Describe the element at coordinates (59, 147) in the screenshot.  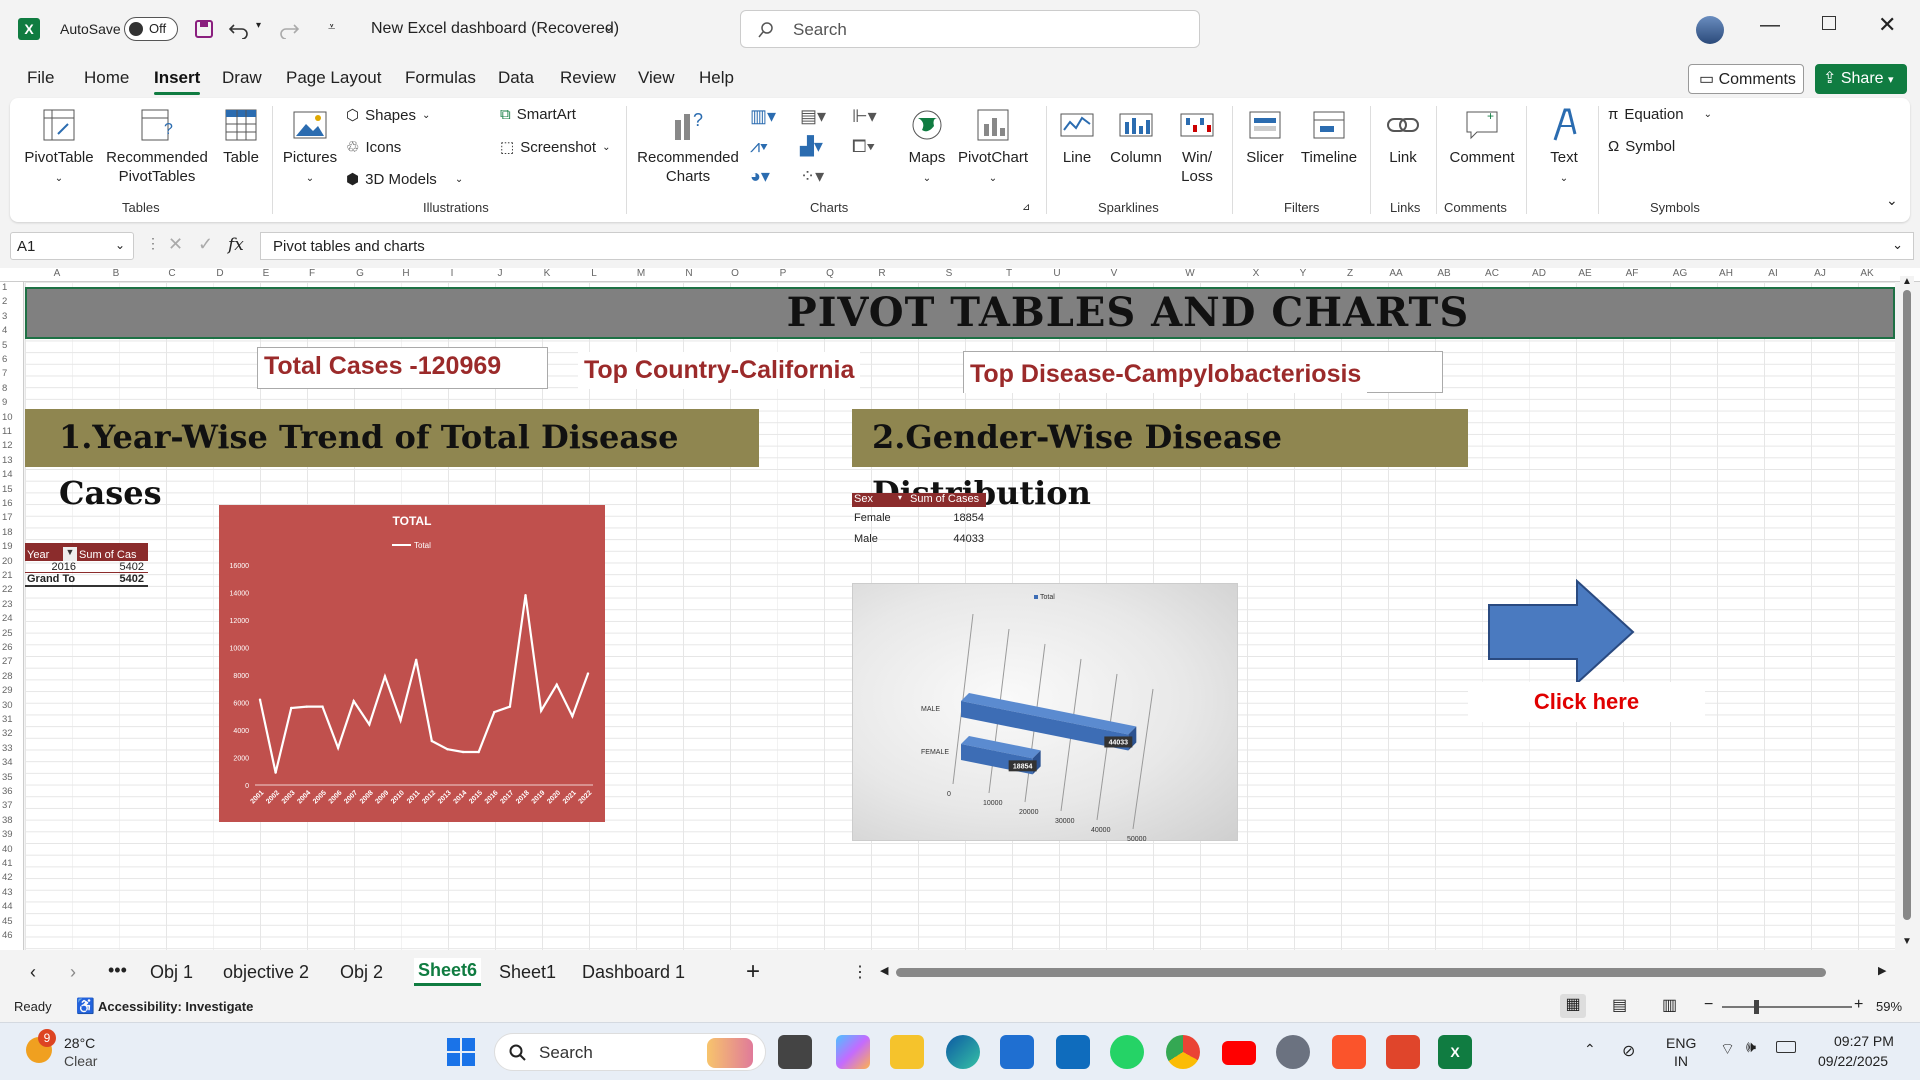
I see `pivottable-button: PivotTable ⌄` at that location.